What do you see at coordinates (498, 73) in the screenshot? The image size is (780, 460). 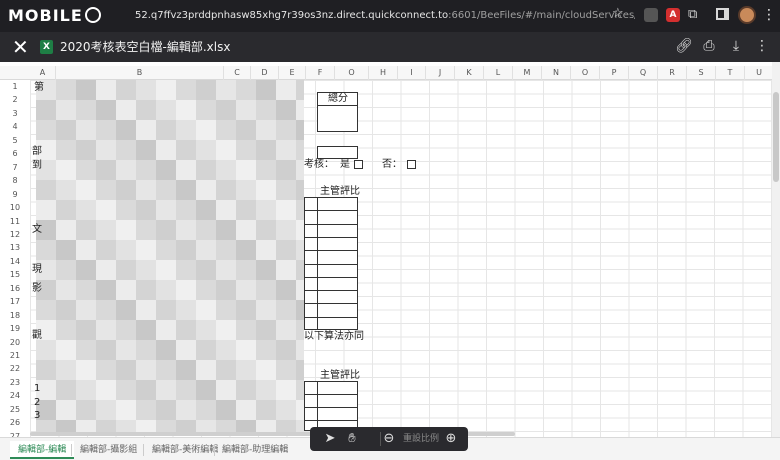 I see `column-header: L` at bounding box center [498, 73].